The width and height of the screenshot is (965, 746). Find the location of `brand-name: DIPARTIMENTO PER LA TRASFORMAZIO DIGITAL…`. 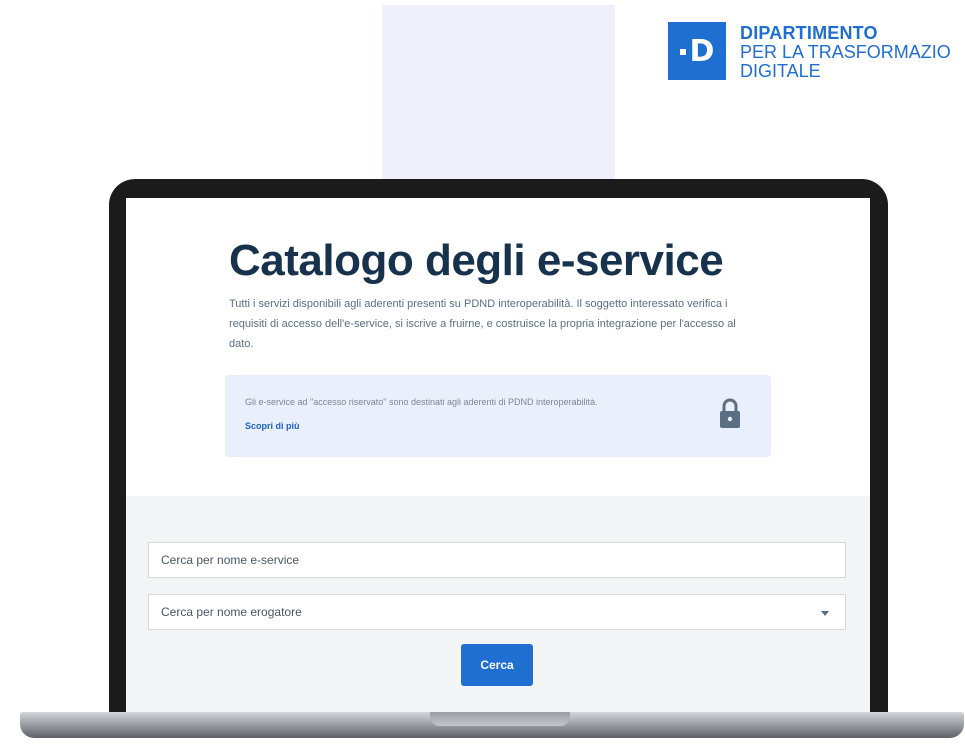

brand-name: DIPARTIMENTO PER LA TRASFORMAZIO DIGITAL… is located at coordinates (845, 52).